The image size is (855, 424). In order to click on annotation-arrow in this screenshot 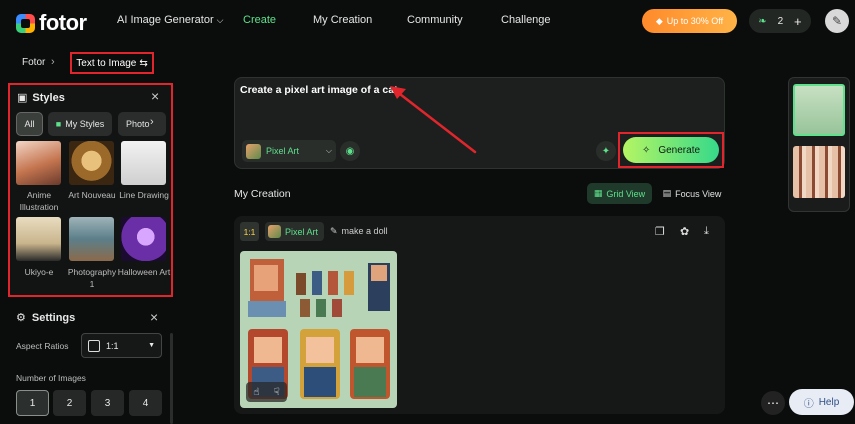, I will do `click(433, 120)`.